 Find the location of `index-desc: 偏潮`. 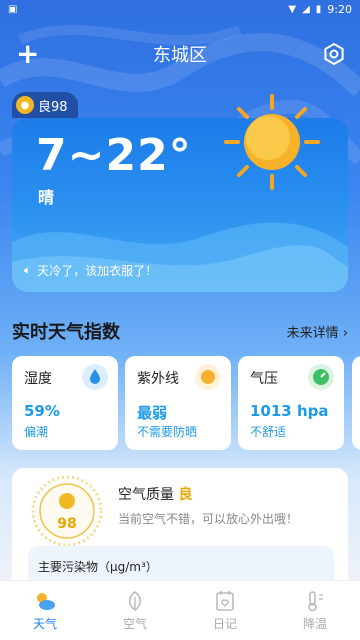

index-desc: 偏潮 is located at coordinates (36, 432).